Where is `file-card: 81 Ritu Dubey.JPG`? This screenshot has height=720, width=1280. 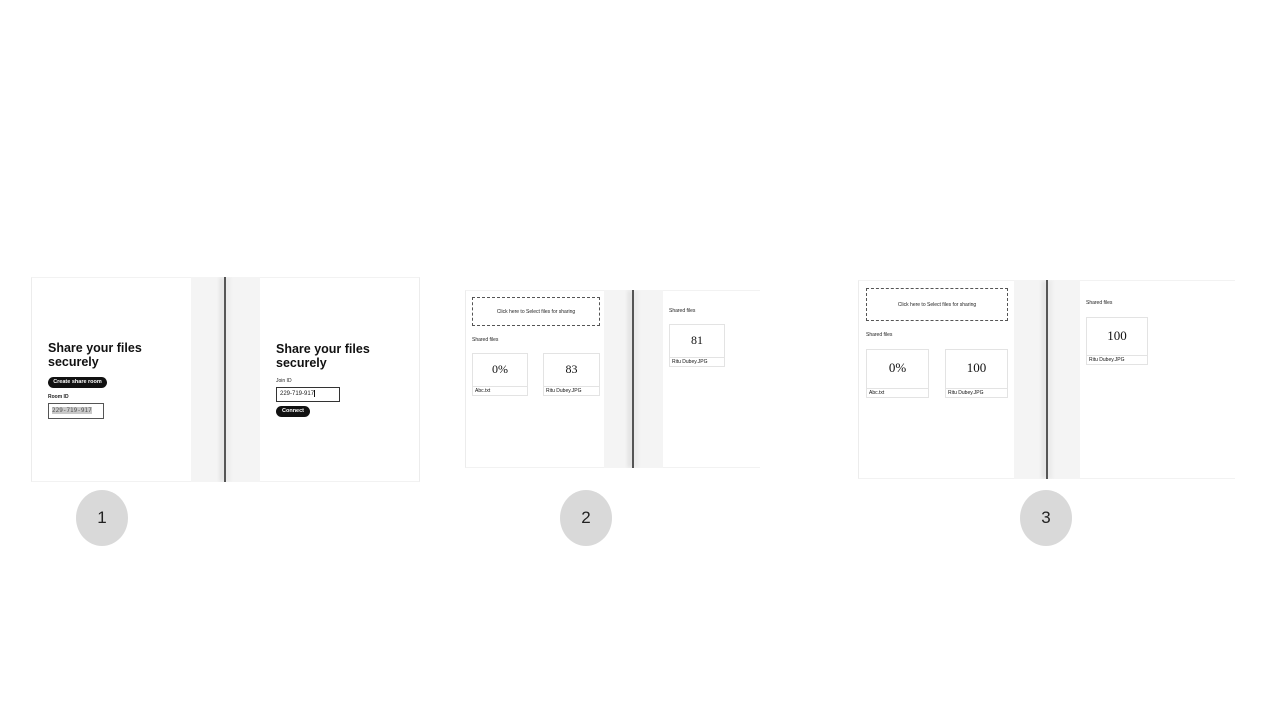 file-card: 81 Ritu Dubey.JPG is located at coordinates (697, 345).